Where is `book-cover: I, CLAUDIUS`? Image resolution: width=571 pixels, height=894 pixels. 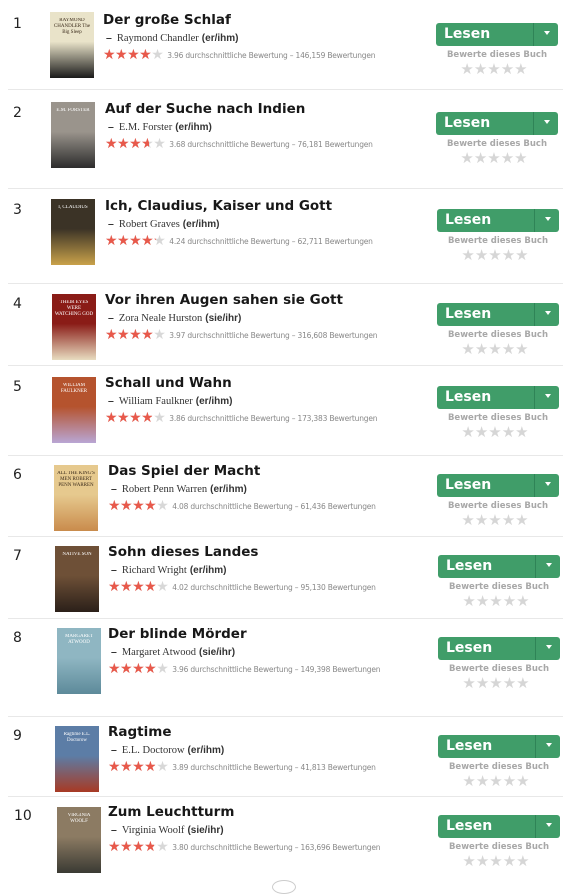
book-cover: I, CLAUDIUS is located at coordinates (73, 232).